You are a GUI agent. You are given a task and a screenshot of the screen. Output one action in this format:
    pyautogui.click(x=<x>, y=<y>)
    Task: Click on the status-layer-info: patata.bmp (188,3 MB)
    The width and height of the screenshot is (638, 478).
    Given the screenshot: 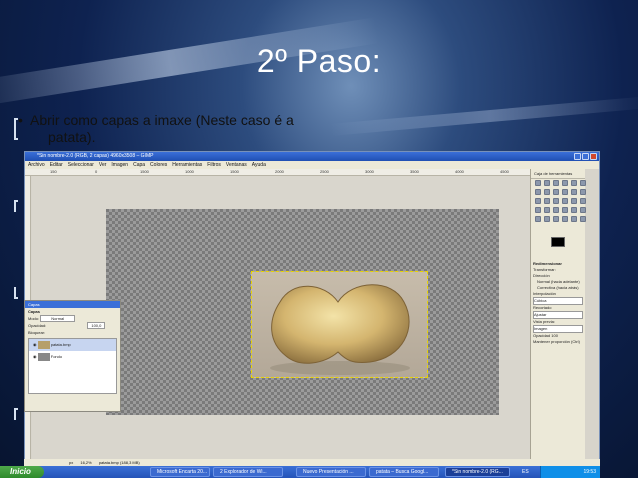 What is the action you would take?
    pyautogui.click(x=119, y=462)
    